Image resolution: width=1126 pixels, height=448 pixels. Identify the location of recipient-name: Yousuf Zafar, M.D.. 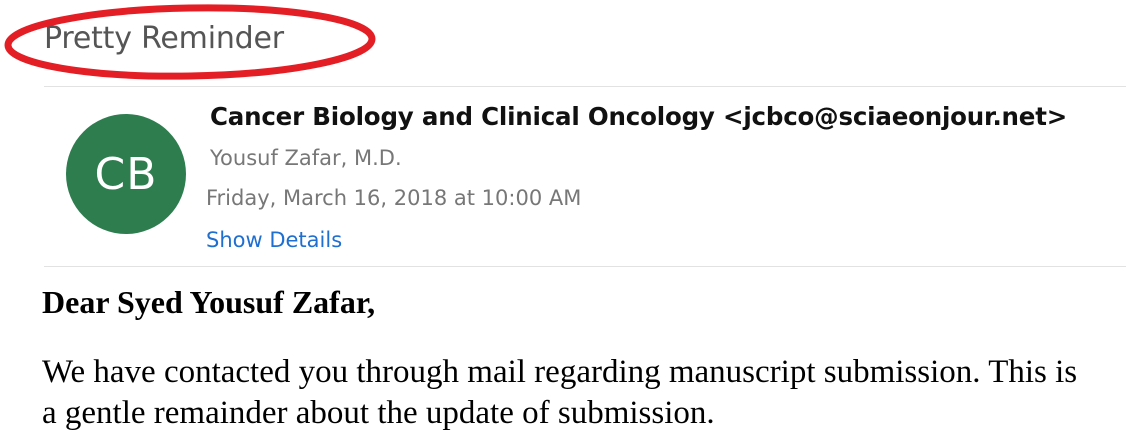
(306, 158).